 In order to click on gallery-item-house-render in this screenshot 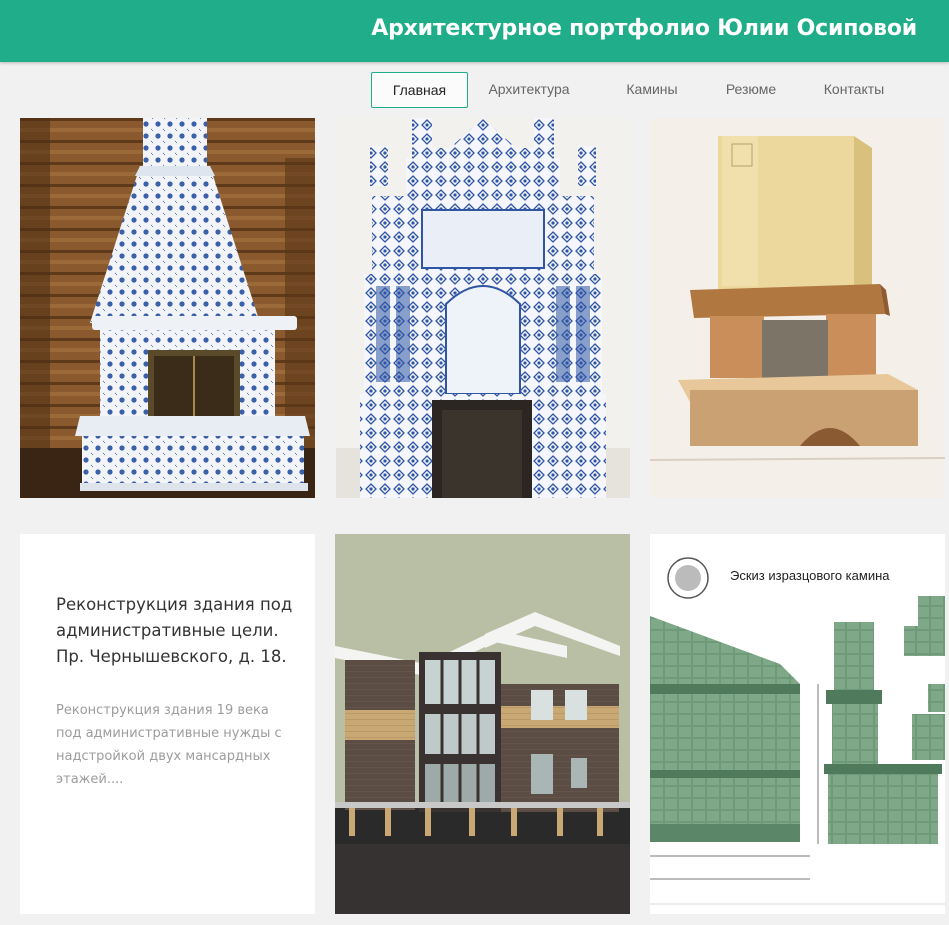, I will do `click(482, 724)`.